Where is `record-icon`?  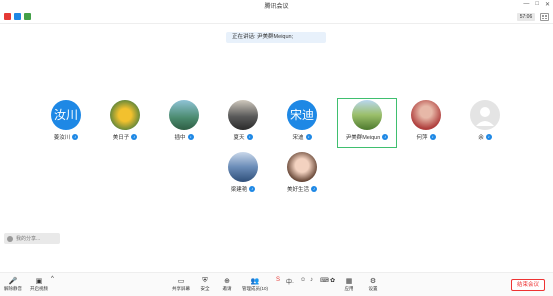 record-icon is located at coordinates (7, 16).